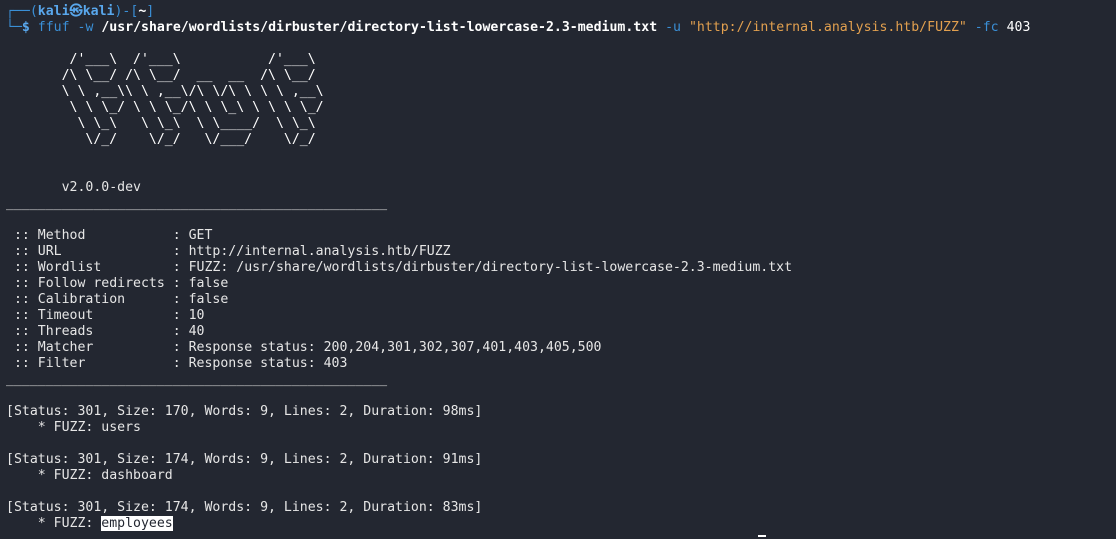 This screenshot has height=539, width=1116. Describe the element at coordinates (126, 11) in the screenshot. I see `prompt-frame-mid: )-[` at that location.